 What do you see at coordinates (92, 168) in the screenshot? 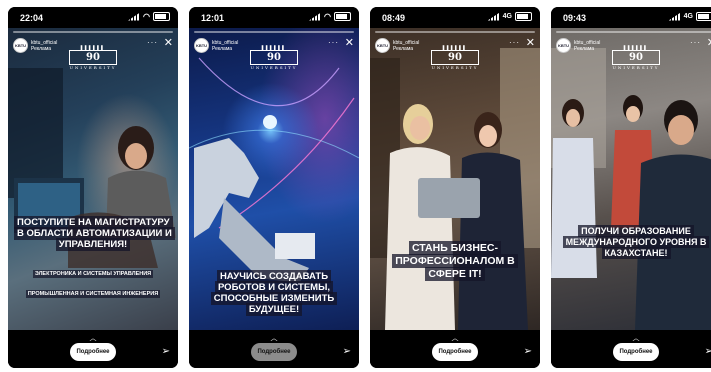
I see `story-photo` at bounding box center [92, 168].